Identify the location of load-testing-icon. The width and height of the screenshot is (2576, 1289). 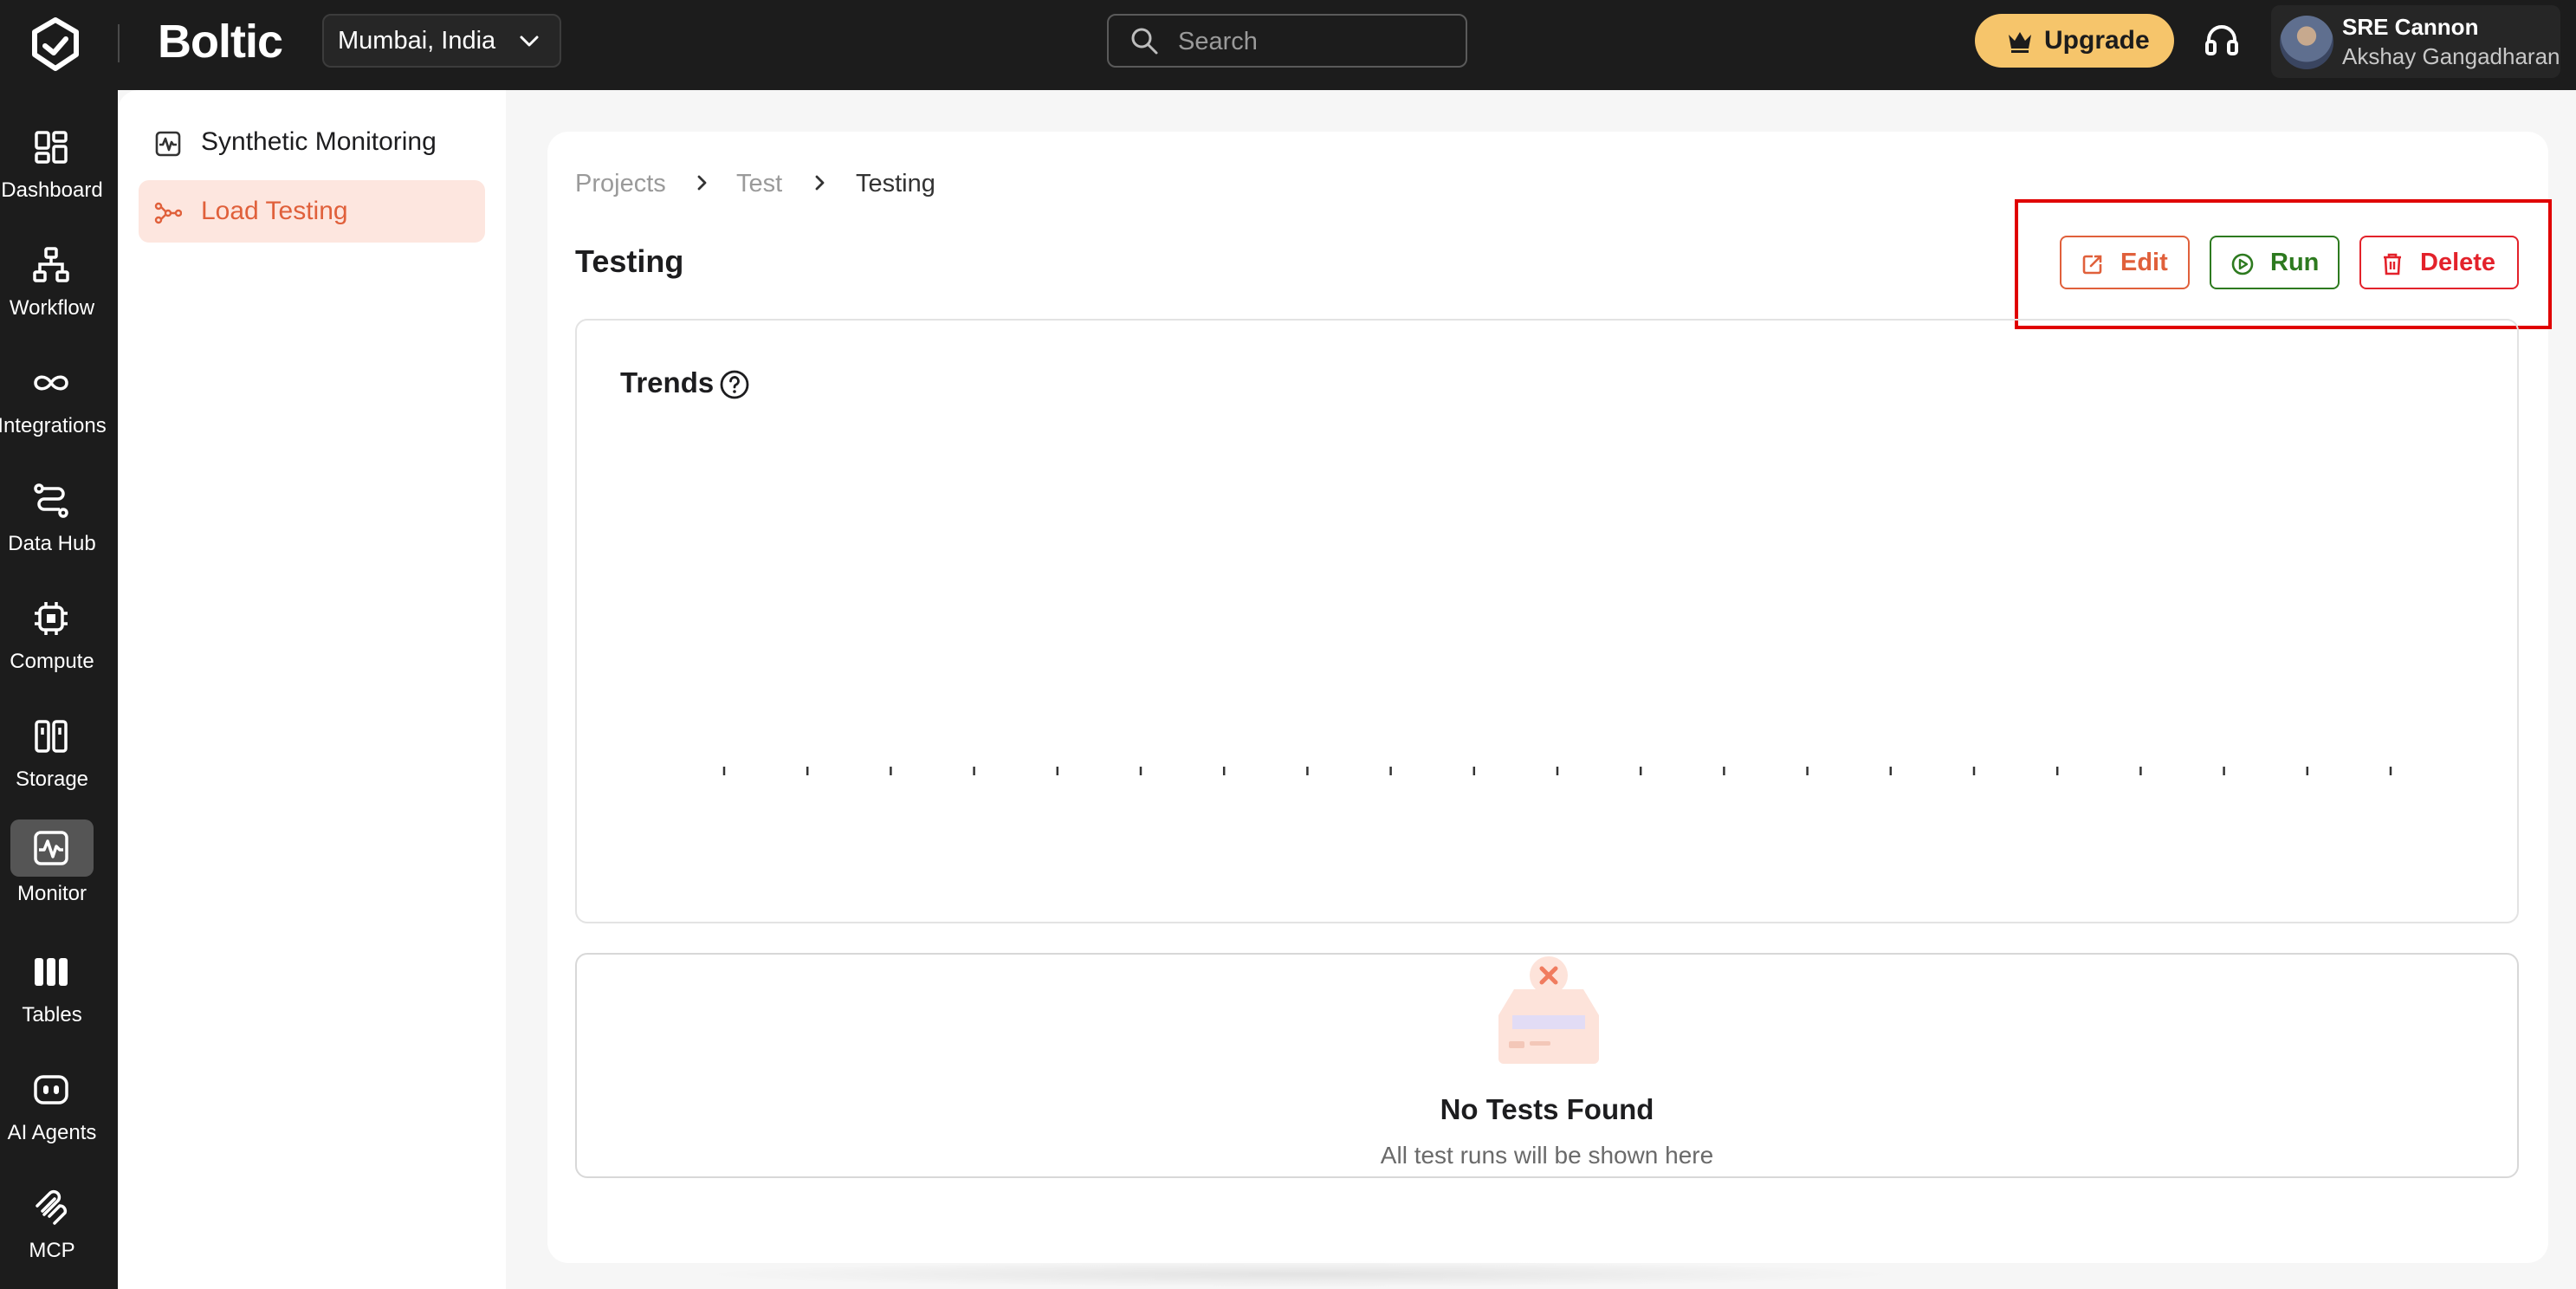
(168, 213).